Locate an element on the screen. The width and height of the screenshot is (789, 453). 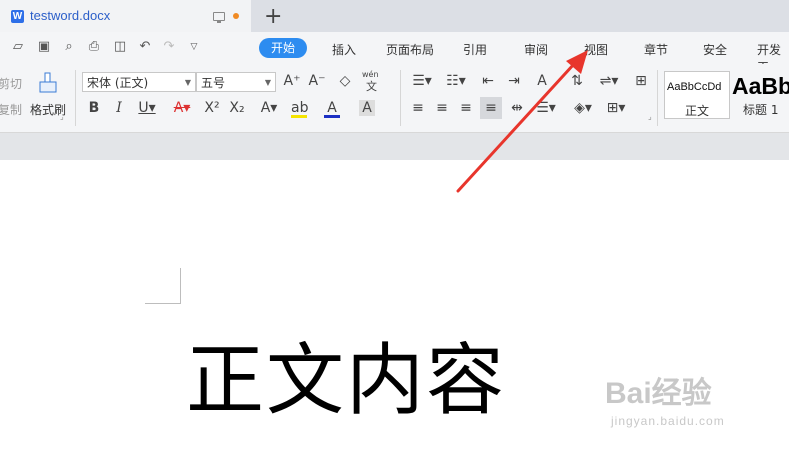
annotation-arrow is located at coordinates (522, 121).